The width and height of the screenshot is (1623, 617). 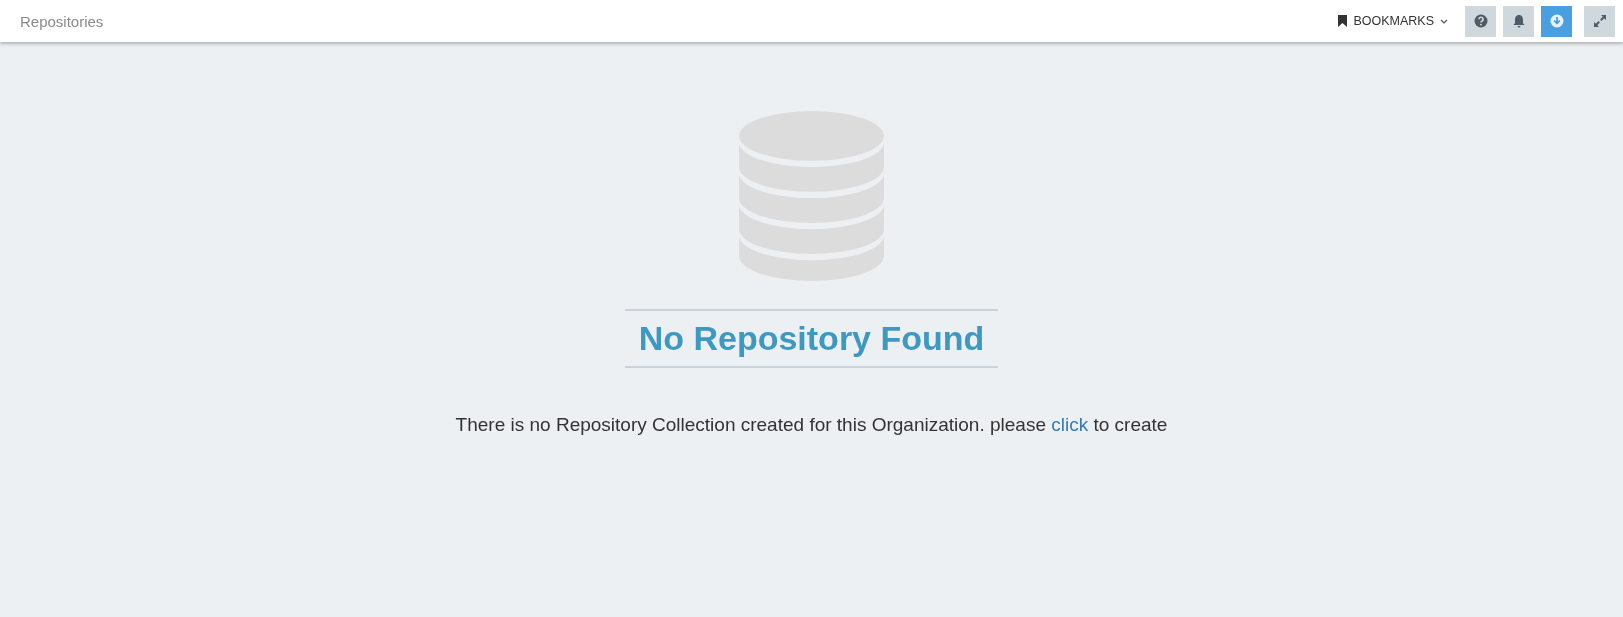 I want to click on create-link: click, so click(x=1070, y=424).